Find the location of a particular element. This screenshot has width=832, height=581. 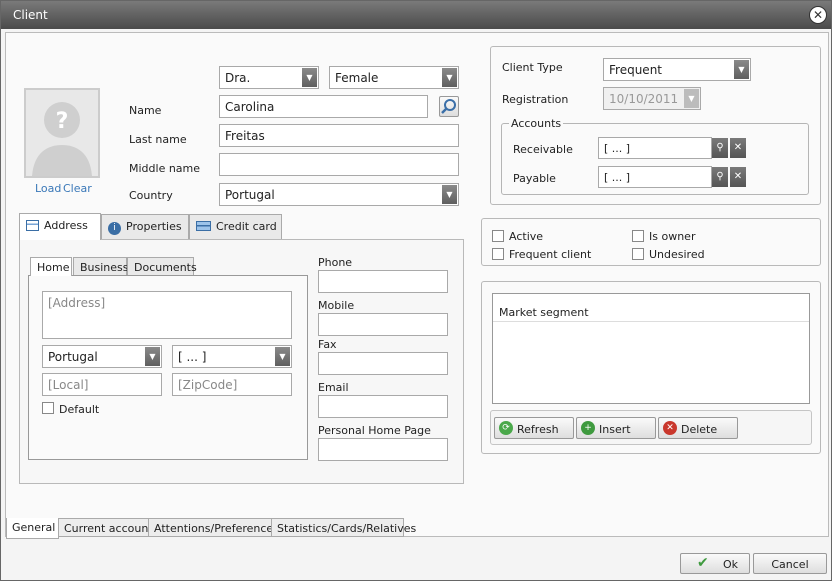

is-owner-checkbox is located at coordinates (638, 236).